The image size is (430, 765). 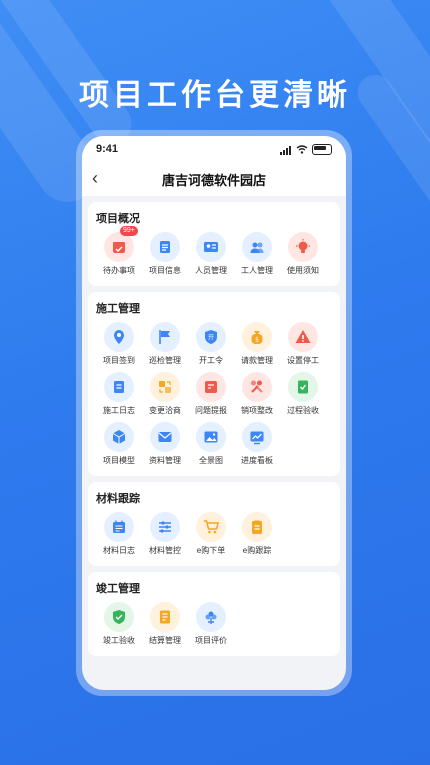 I want to click on feature-item: 变更洽商, so click(x=165, y=394).